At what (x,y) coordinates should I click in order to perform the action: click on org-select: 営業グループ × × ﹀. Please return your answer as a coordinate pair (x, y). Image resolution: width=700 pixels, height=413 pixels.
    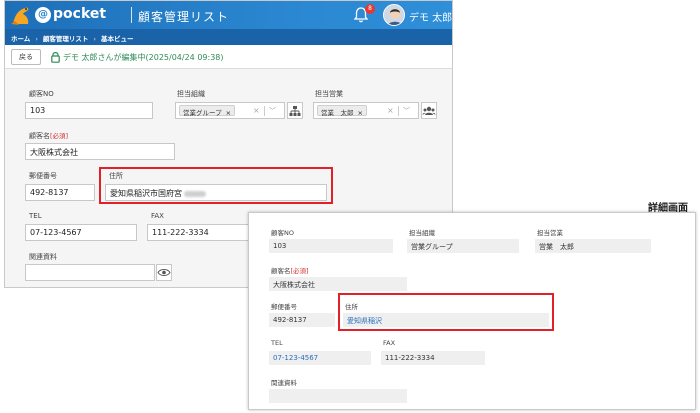
    Looking at the image, I should click on (230, 110).